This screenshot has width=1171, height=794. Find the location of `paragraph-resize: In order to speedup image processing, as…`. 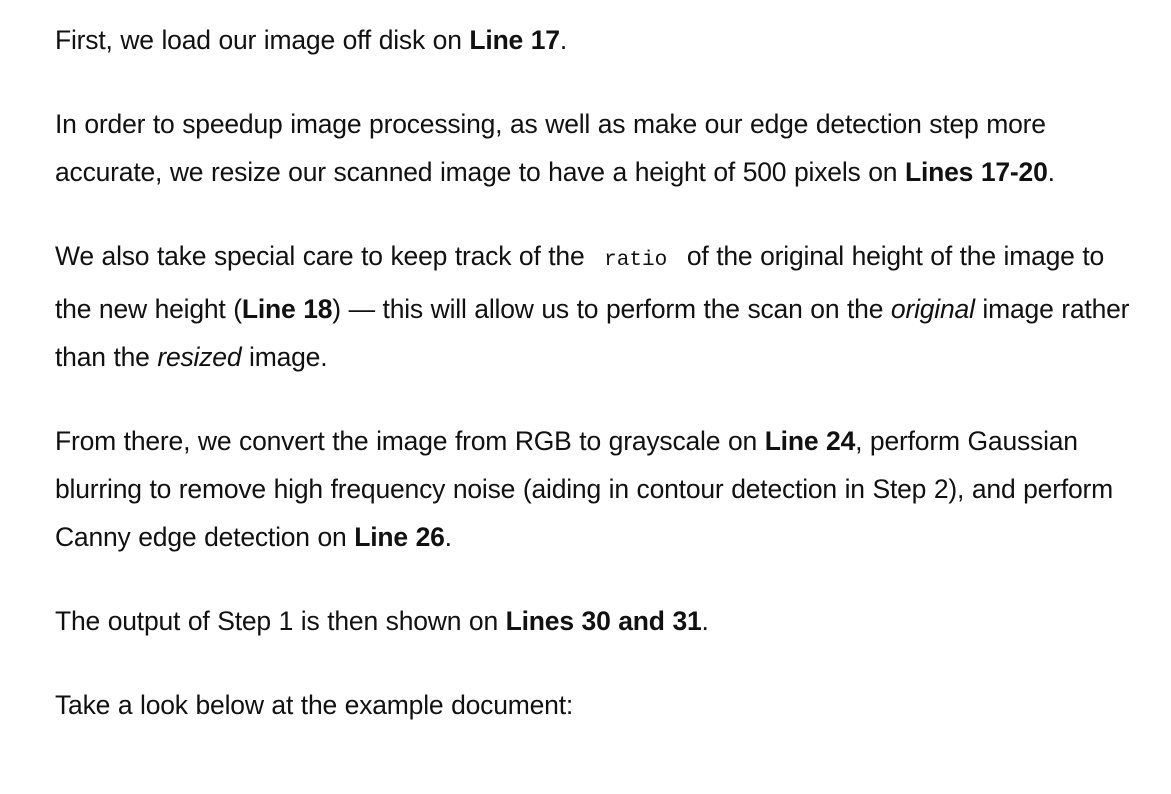

paragraph-resize: In order to speedup image processing, as… is located at coordinates (595, 148).